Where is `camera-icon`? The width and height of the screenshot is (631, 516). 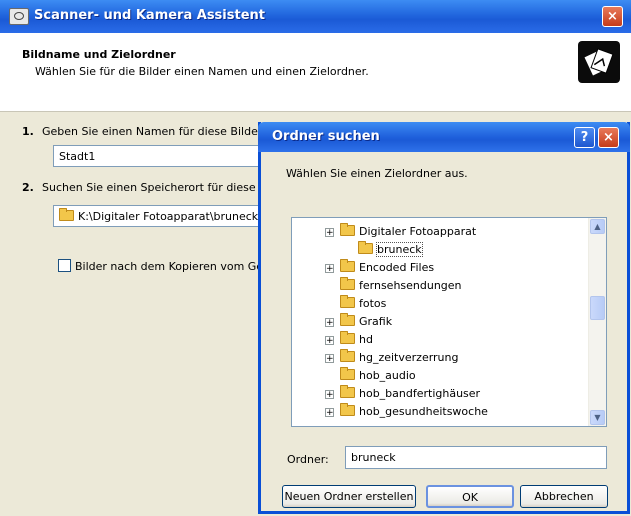
camera-icon is located at coordinates (19, 16).